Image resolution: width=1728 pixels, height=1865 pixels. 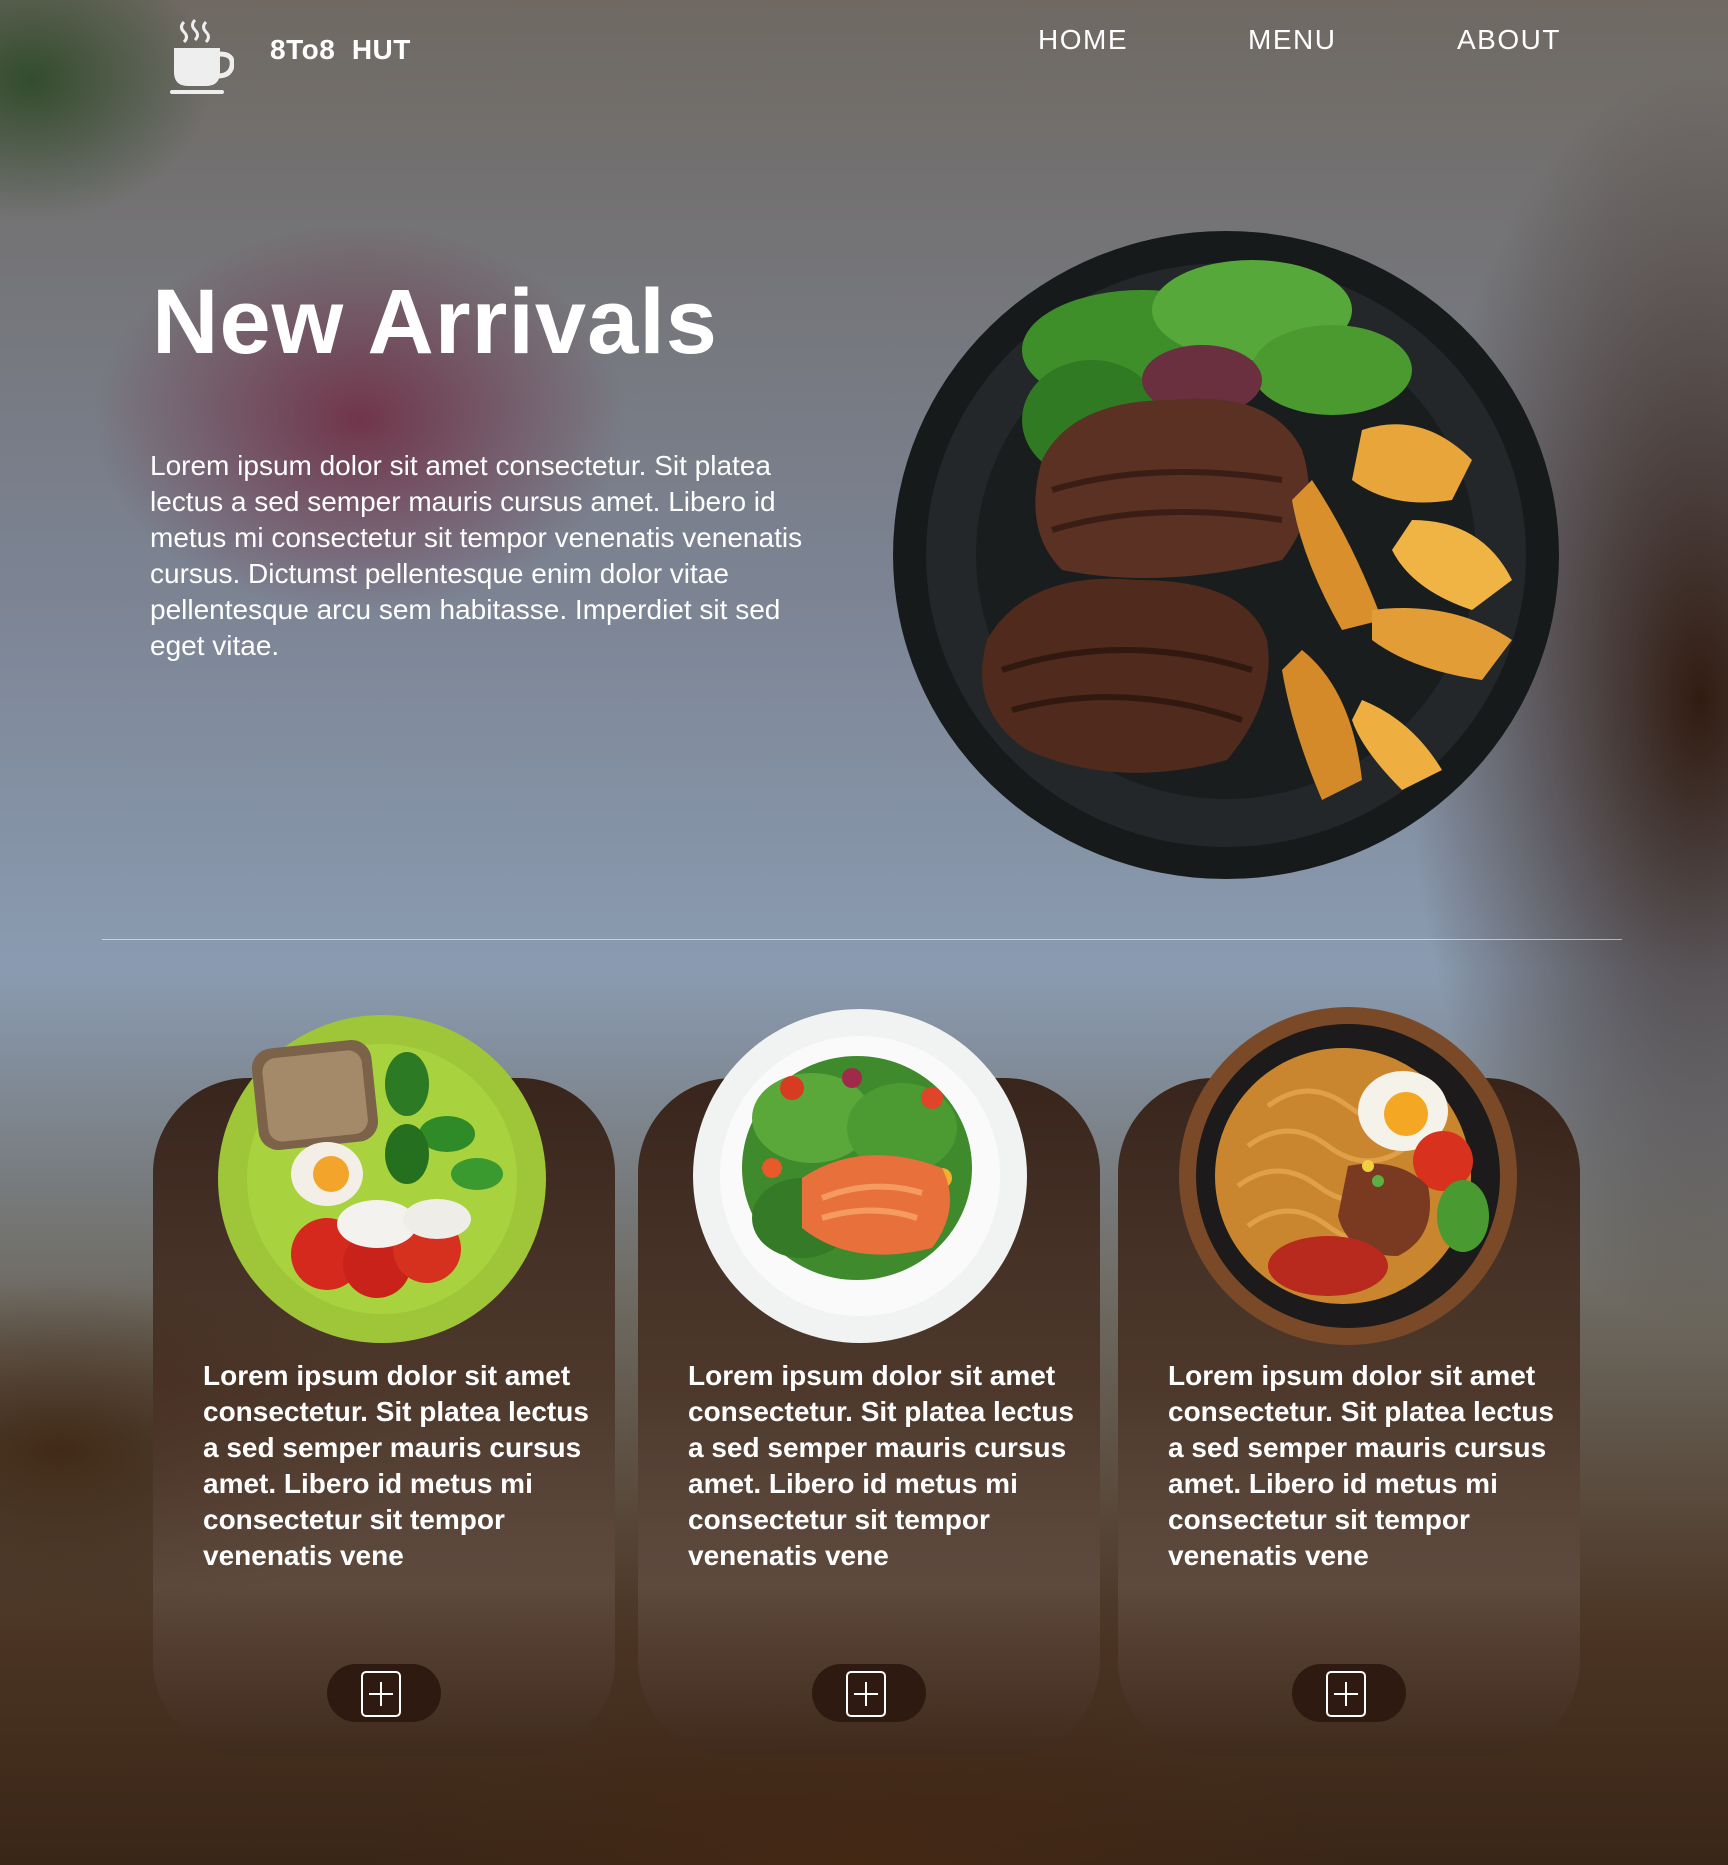 I want to click on noodle-plate-image, so click(x=1348, y=1176).